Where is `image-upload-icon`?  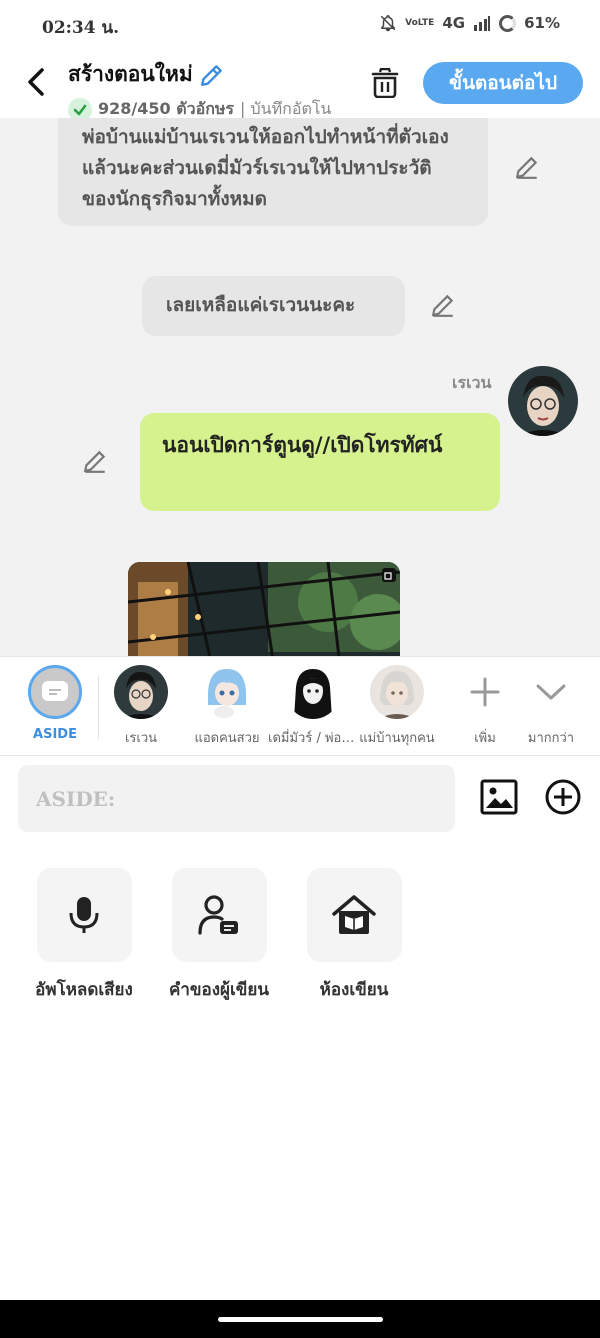
image-upload-icon is located at coordinates (499, 797).